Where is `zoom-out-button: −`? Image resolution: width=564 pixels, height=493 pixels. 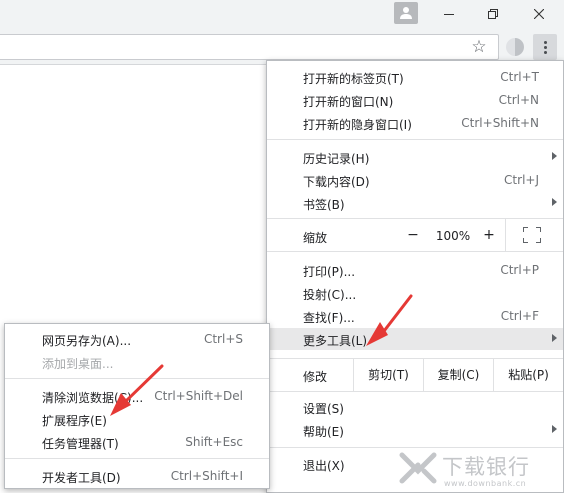
zoom-out-button: − is located at coordinates (413, 235).